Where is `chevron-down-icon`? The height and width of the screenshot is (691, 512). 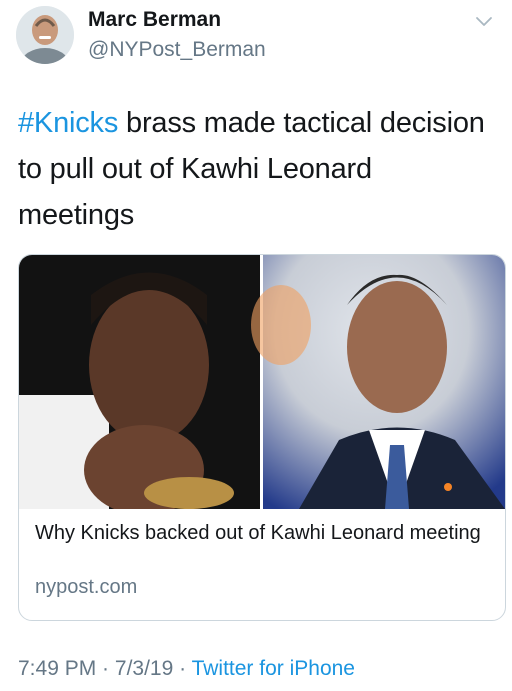 chevron-down-icon is located at coordinates (484, 21).